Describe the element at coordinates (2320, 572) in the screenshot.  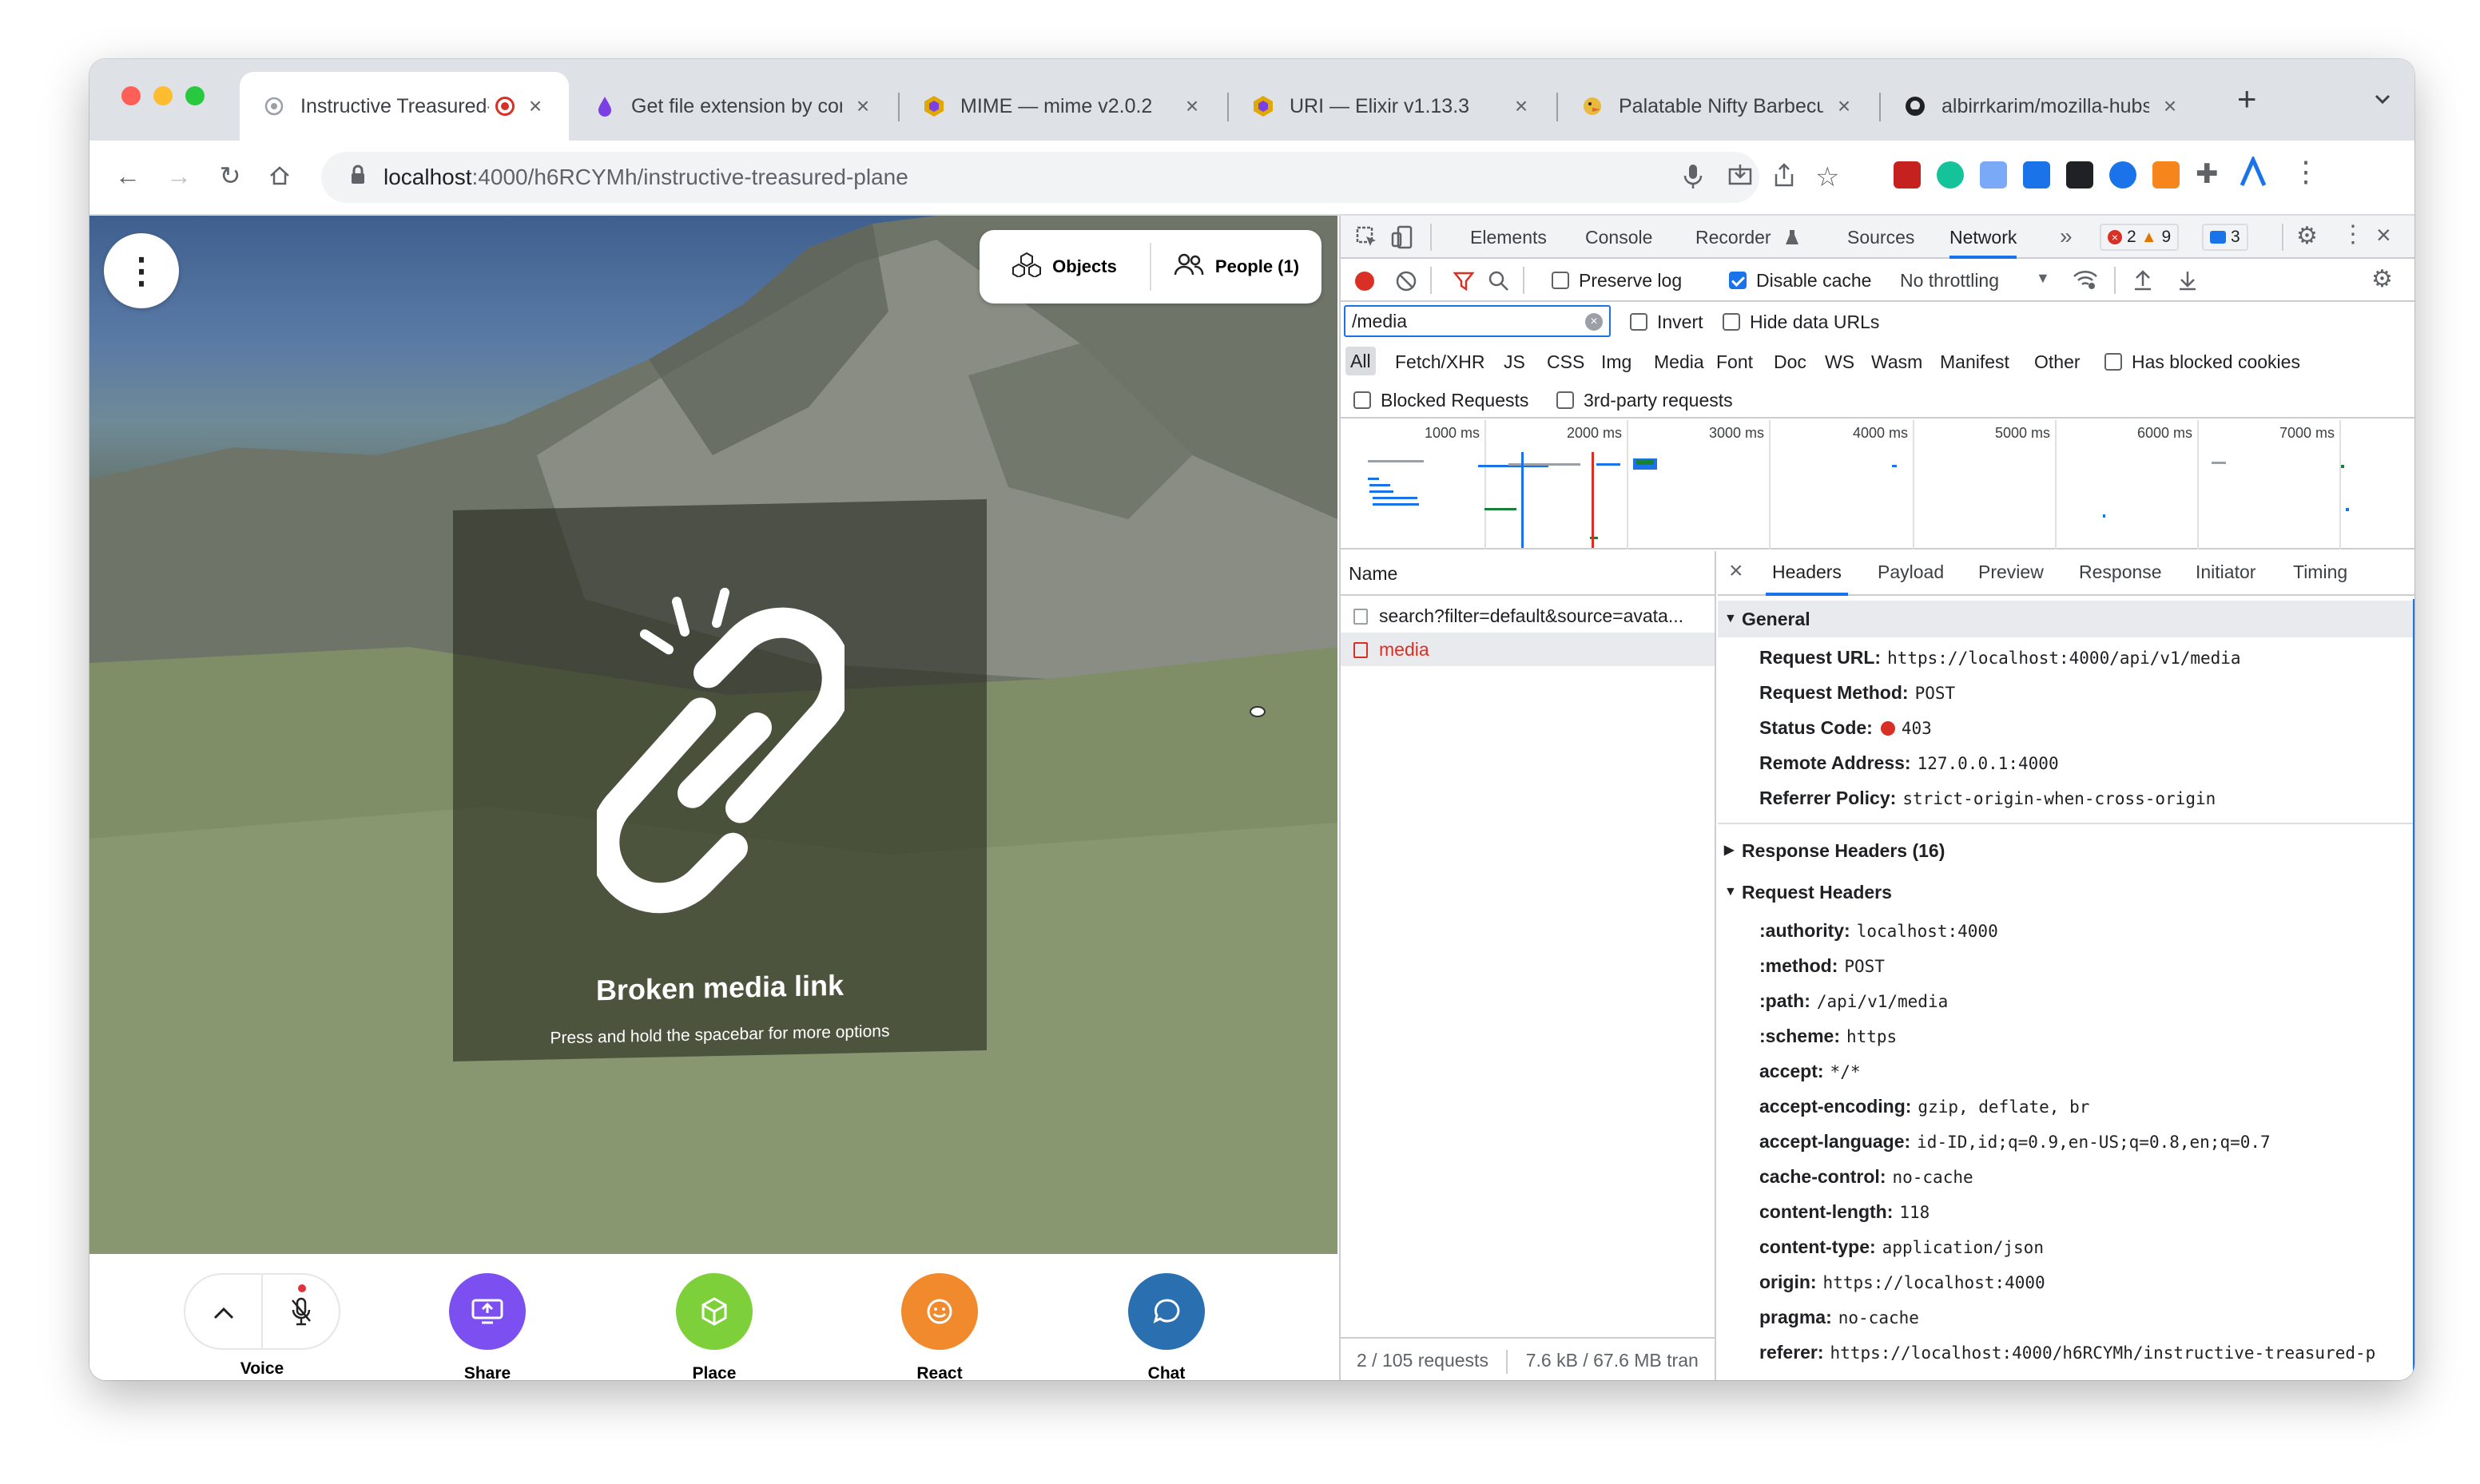
I see `tab-timing: Timing` at that location.